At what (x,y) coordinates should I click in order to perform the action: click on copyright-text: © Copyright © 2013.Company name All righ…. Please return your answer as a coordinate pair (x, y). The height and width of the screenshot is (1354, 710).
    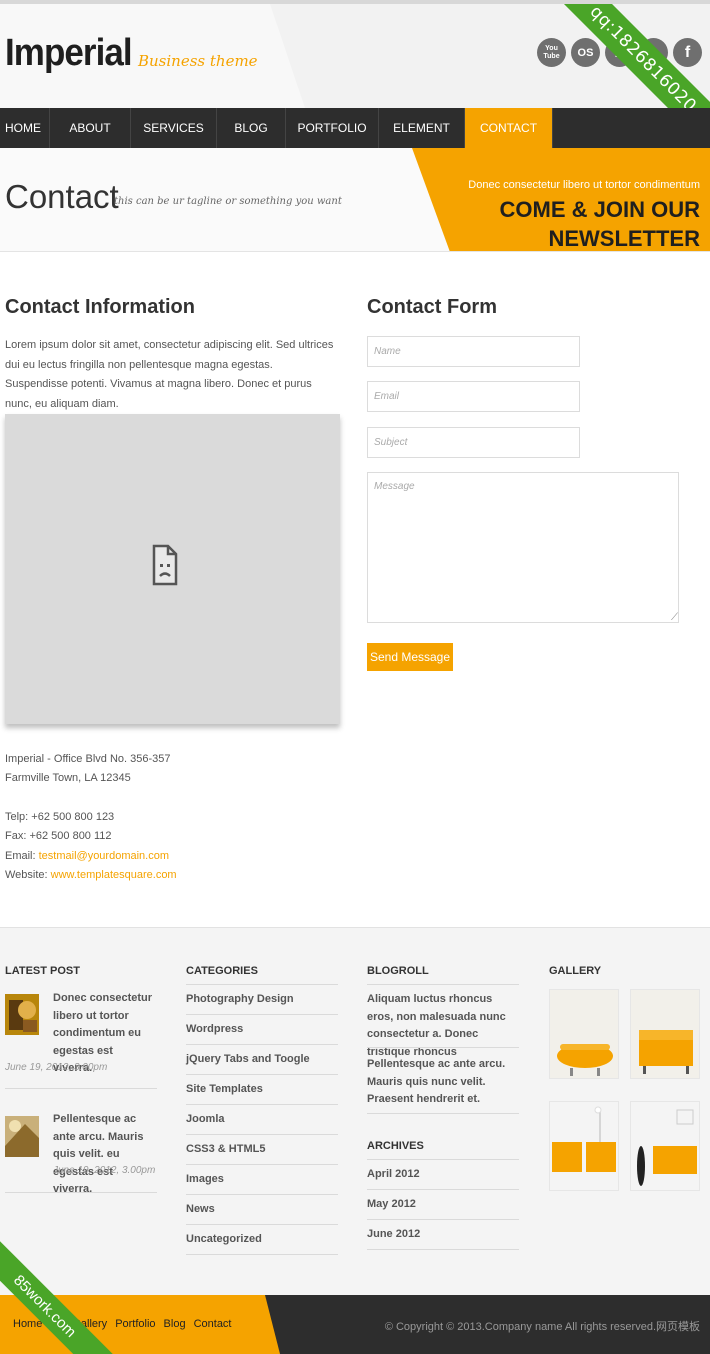
    Looking at the image, I should click on (542, 1327).